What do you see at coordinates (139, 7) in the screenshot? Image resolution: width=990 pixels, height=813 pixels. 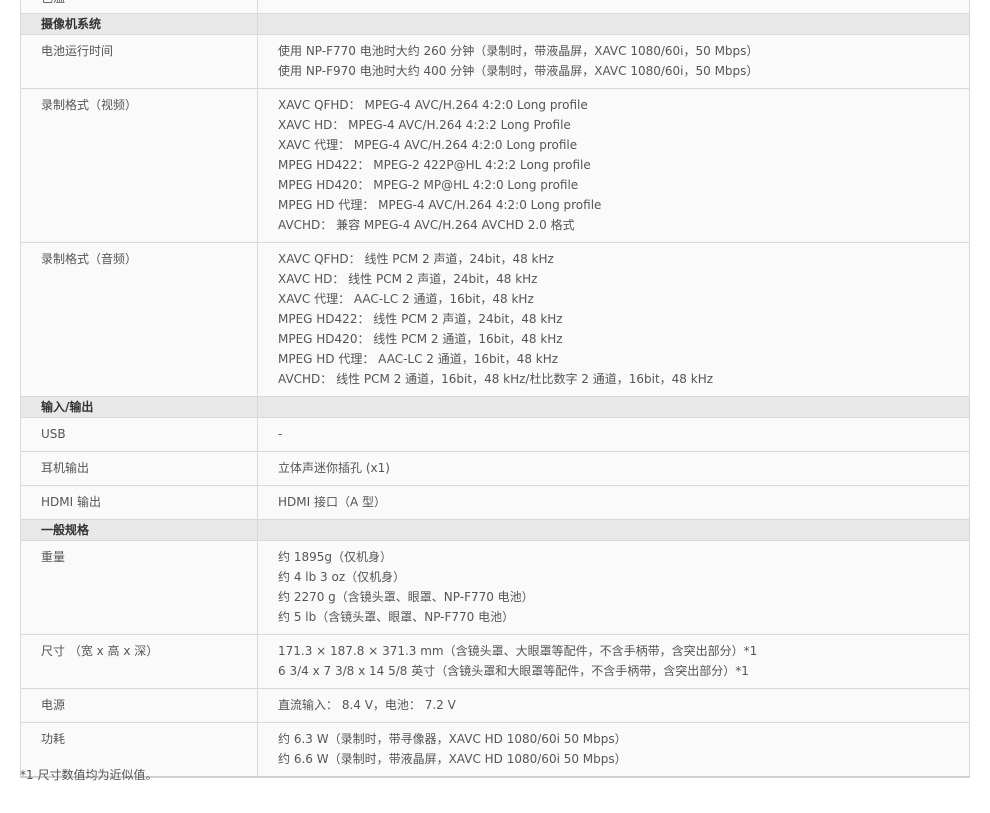 I see `spec-label: 色温` at bounding box center [139, 7].